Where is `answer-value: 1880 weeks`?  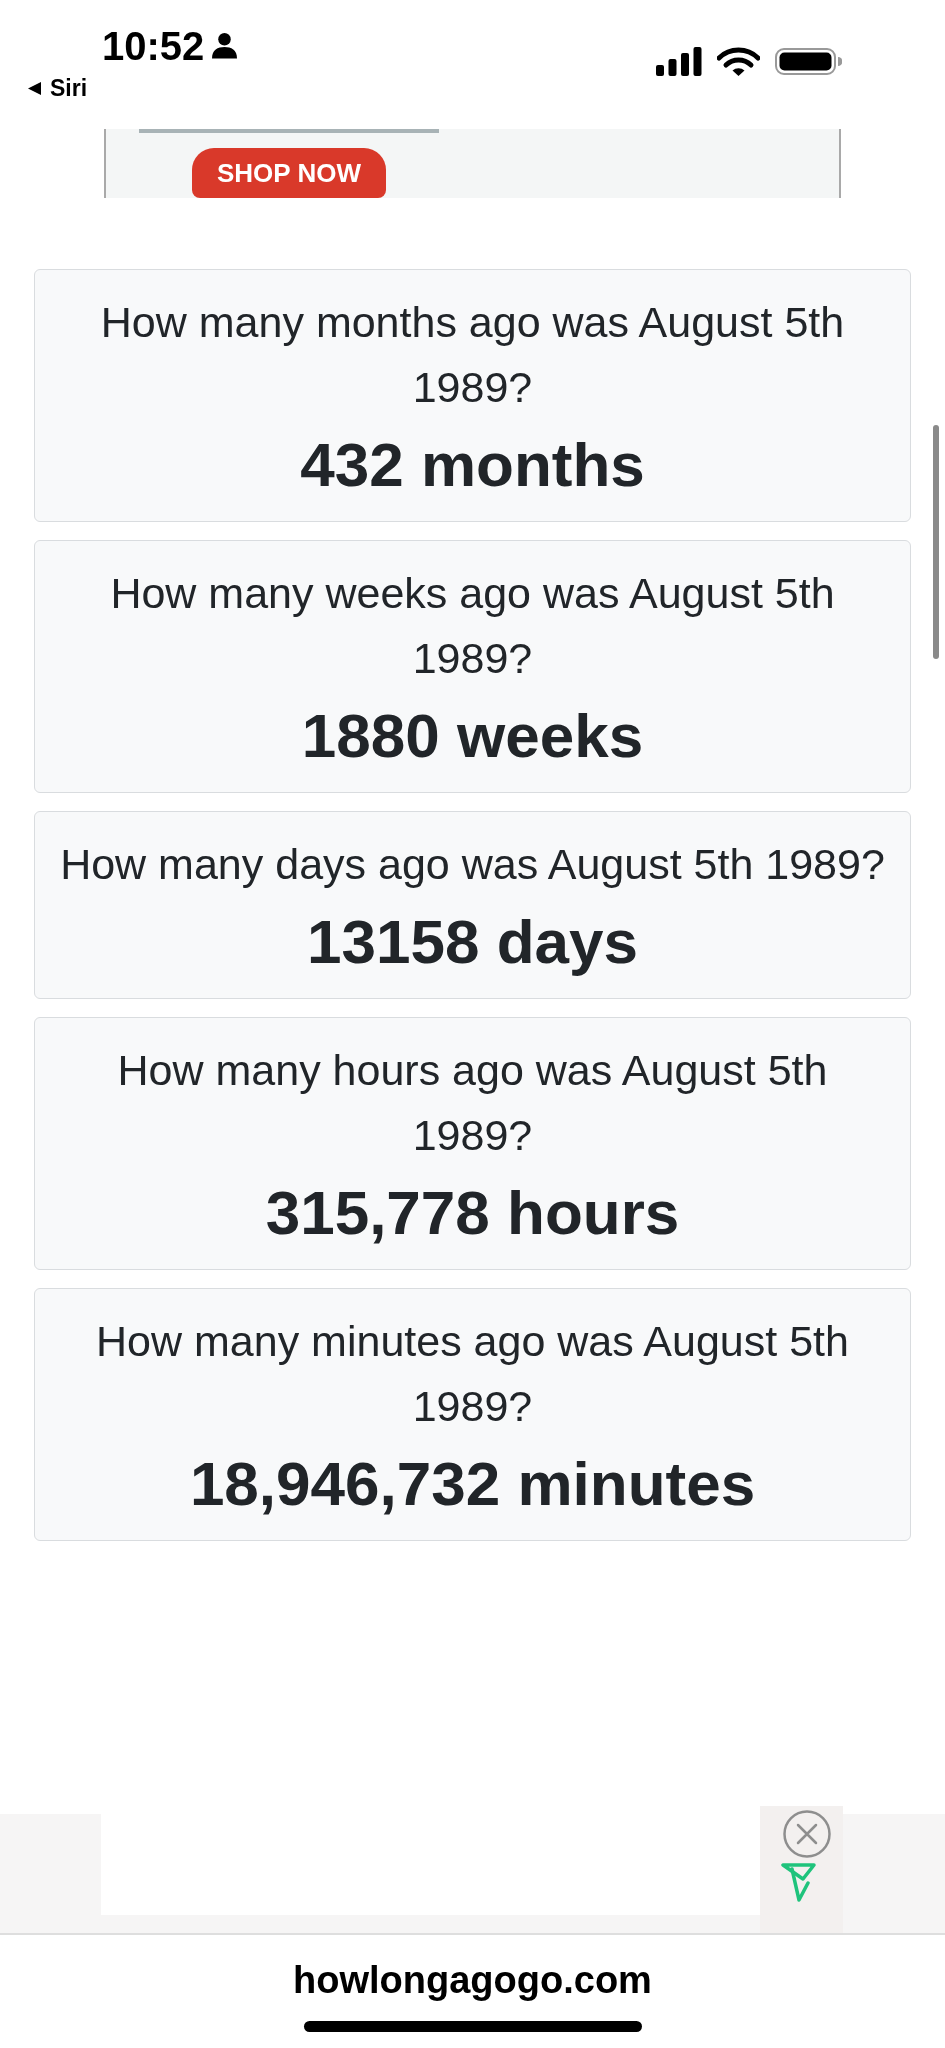 answer-value: 1880 weeks is located at coordinates (472, 736).